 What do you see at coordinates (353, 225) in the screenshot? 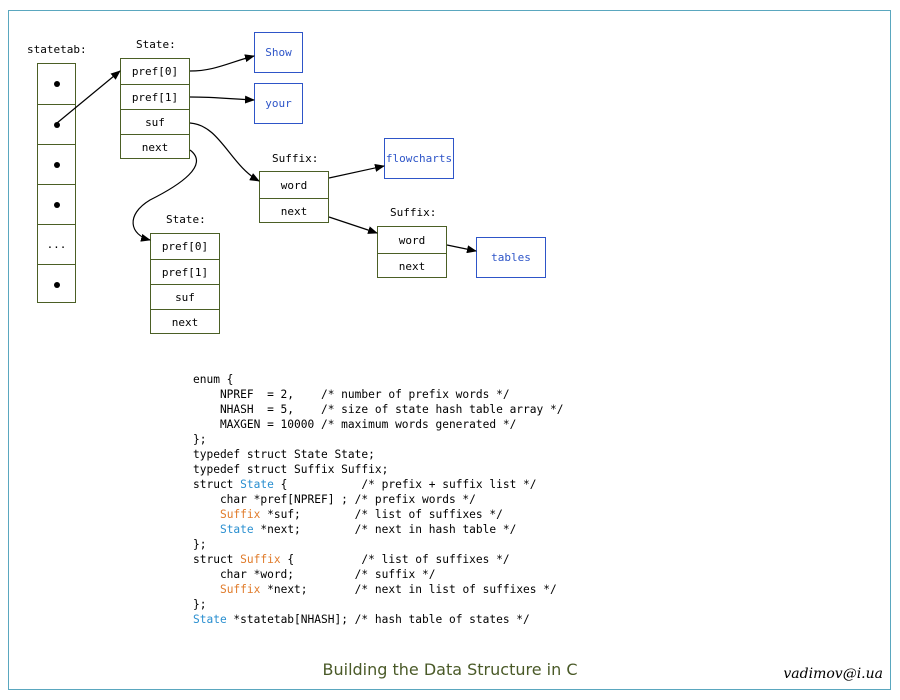
I see `arrow-suffix1-next-to-suffix2` at bounding box center [353, 225].